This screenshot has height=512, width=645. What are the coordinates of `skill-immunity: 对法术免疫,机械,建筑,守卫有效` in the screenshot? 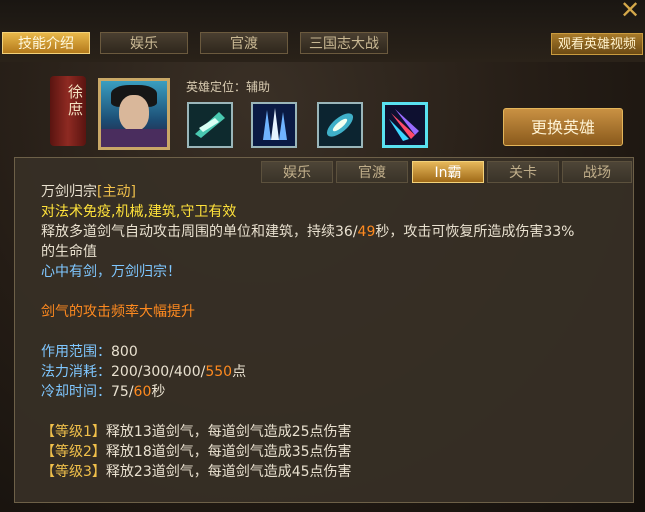 It's located at (139, 212).